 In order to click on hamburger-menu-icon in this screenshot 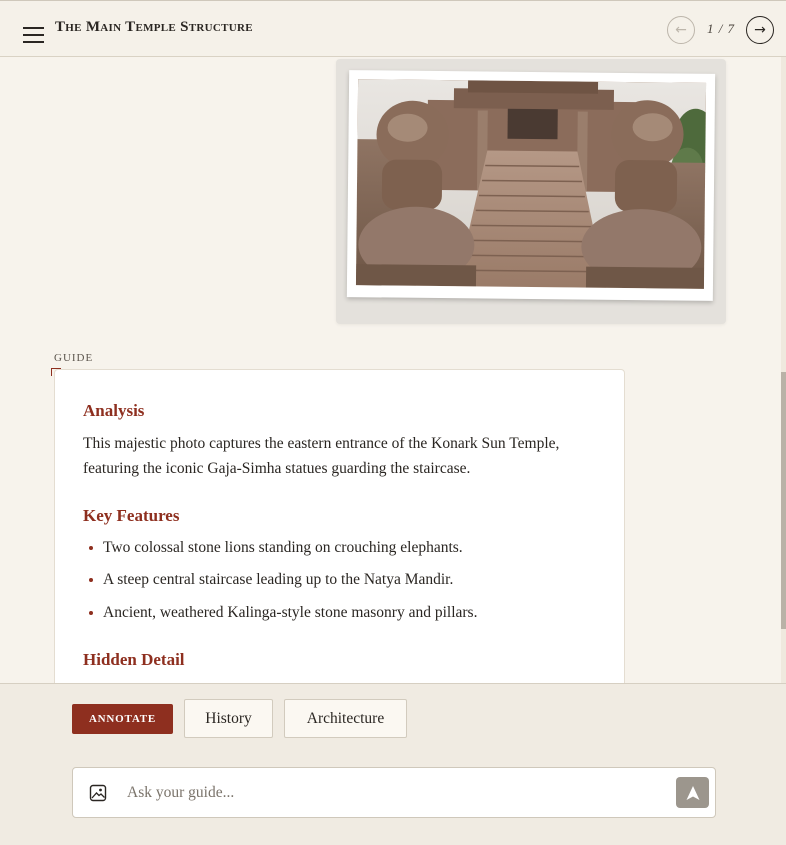, I will do `click(34, 36)`.